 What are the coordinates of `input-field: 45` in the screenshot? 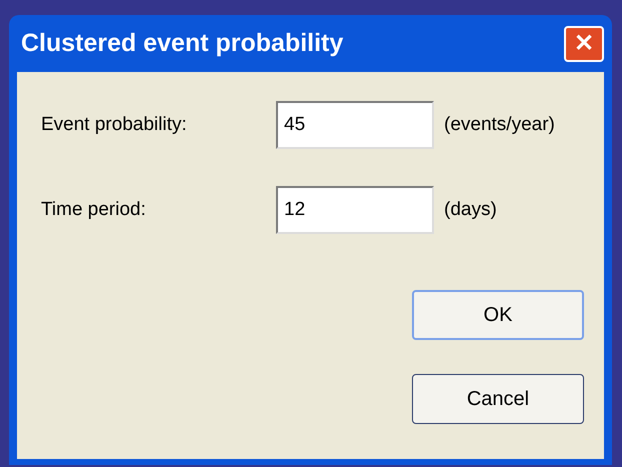 It's located at (355, 125).